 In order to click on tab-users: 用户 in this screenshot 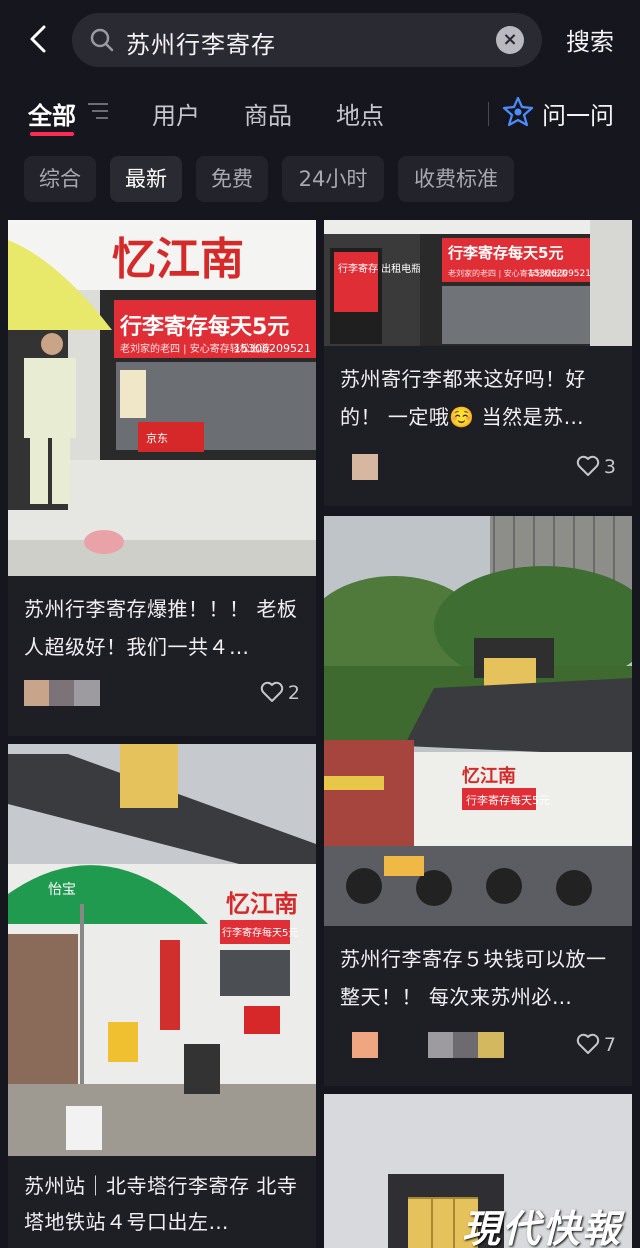, I will do `click(176, 113)`.